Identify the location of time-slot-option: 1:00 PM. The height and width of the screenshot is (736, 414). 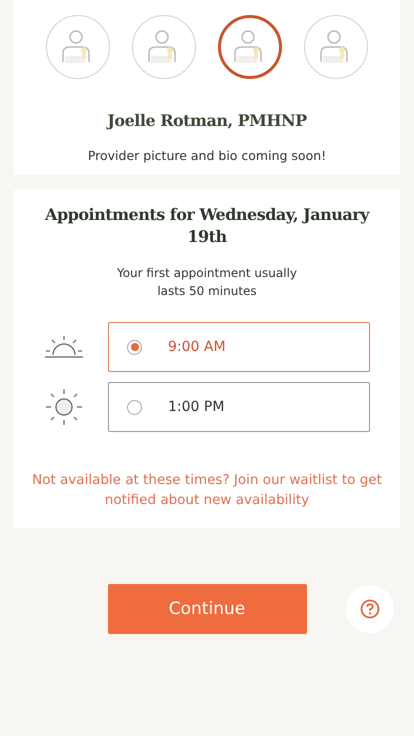
(239, 407).